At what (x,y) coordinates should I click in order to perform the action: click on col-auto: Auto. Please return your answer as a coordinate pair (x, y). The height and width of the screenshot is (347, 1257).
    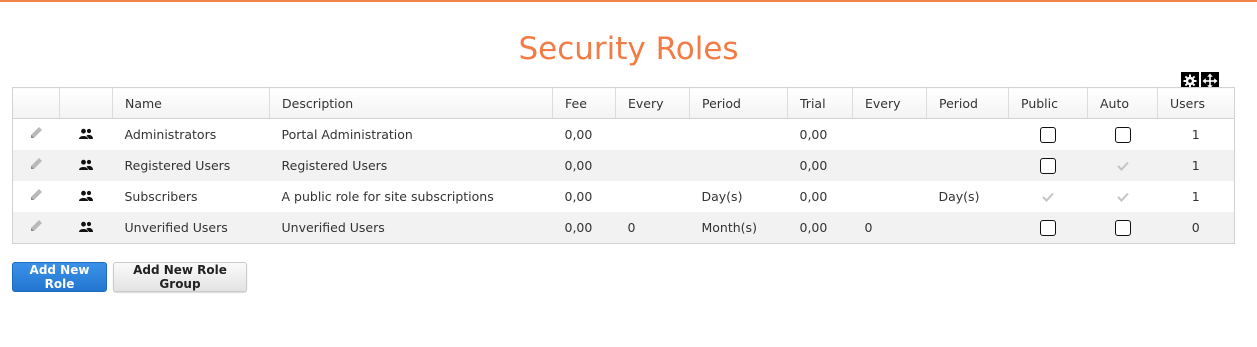
    Looking at the image, I should click on (1122, 103).